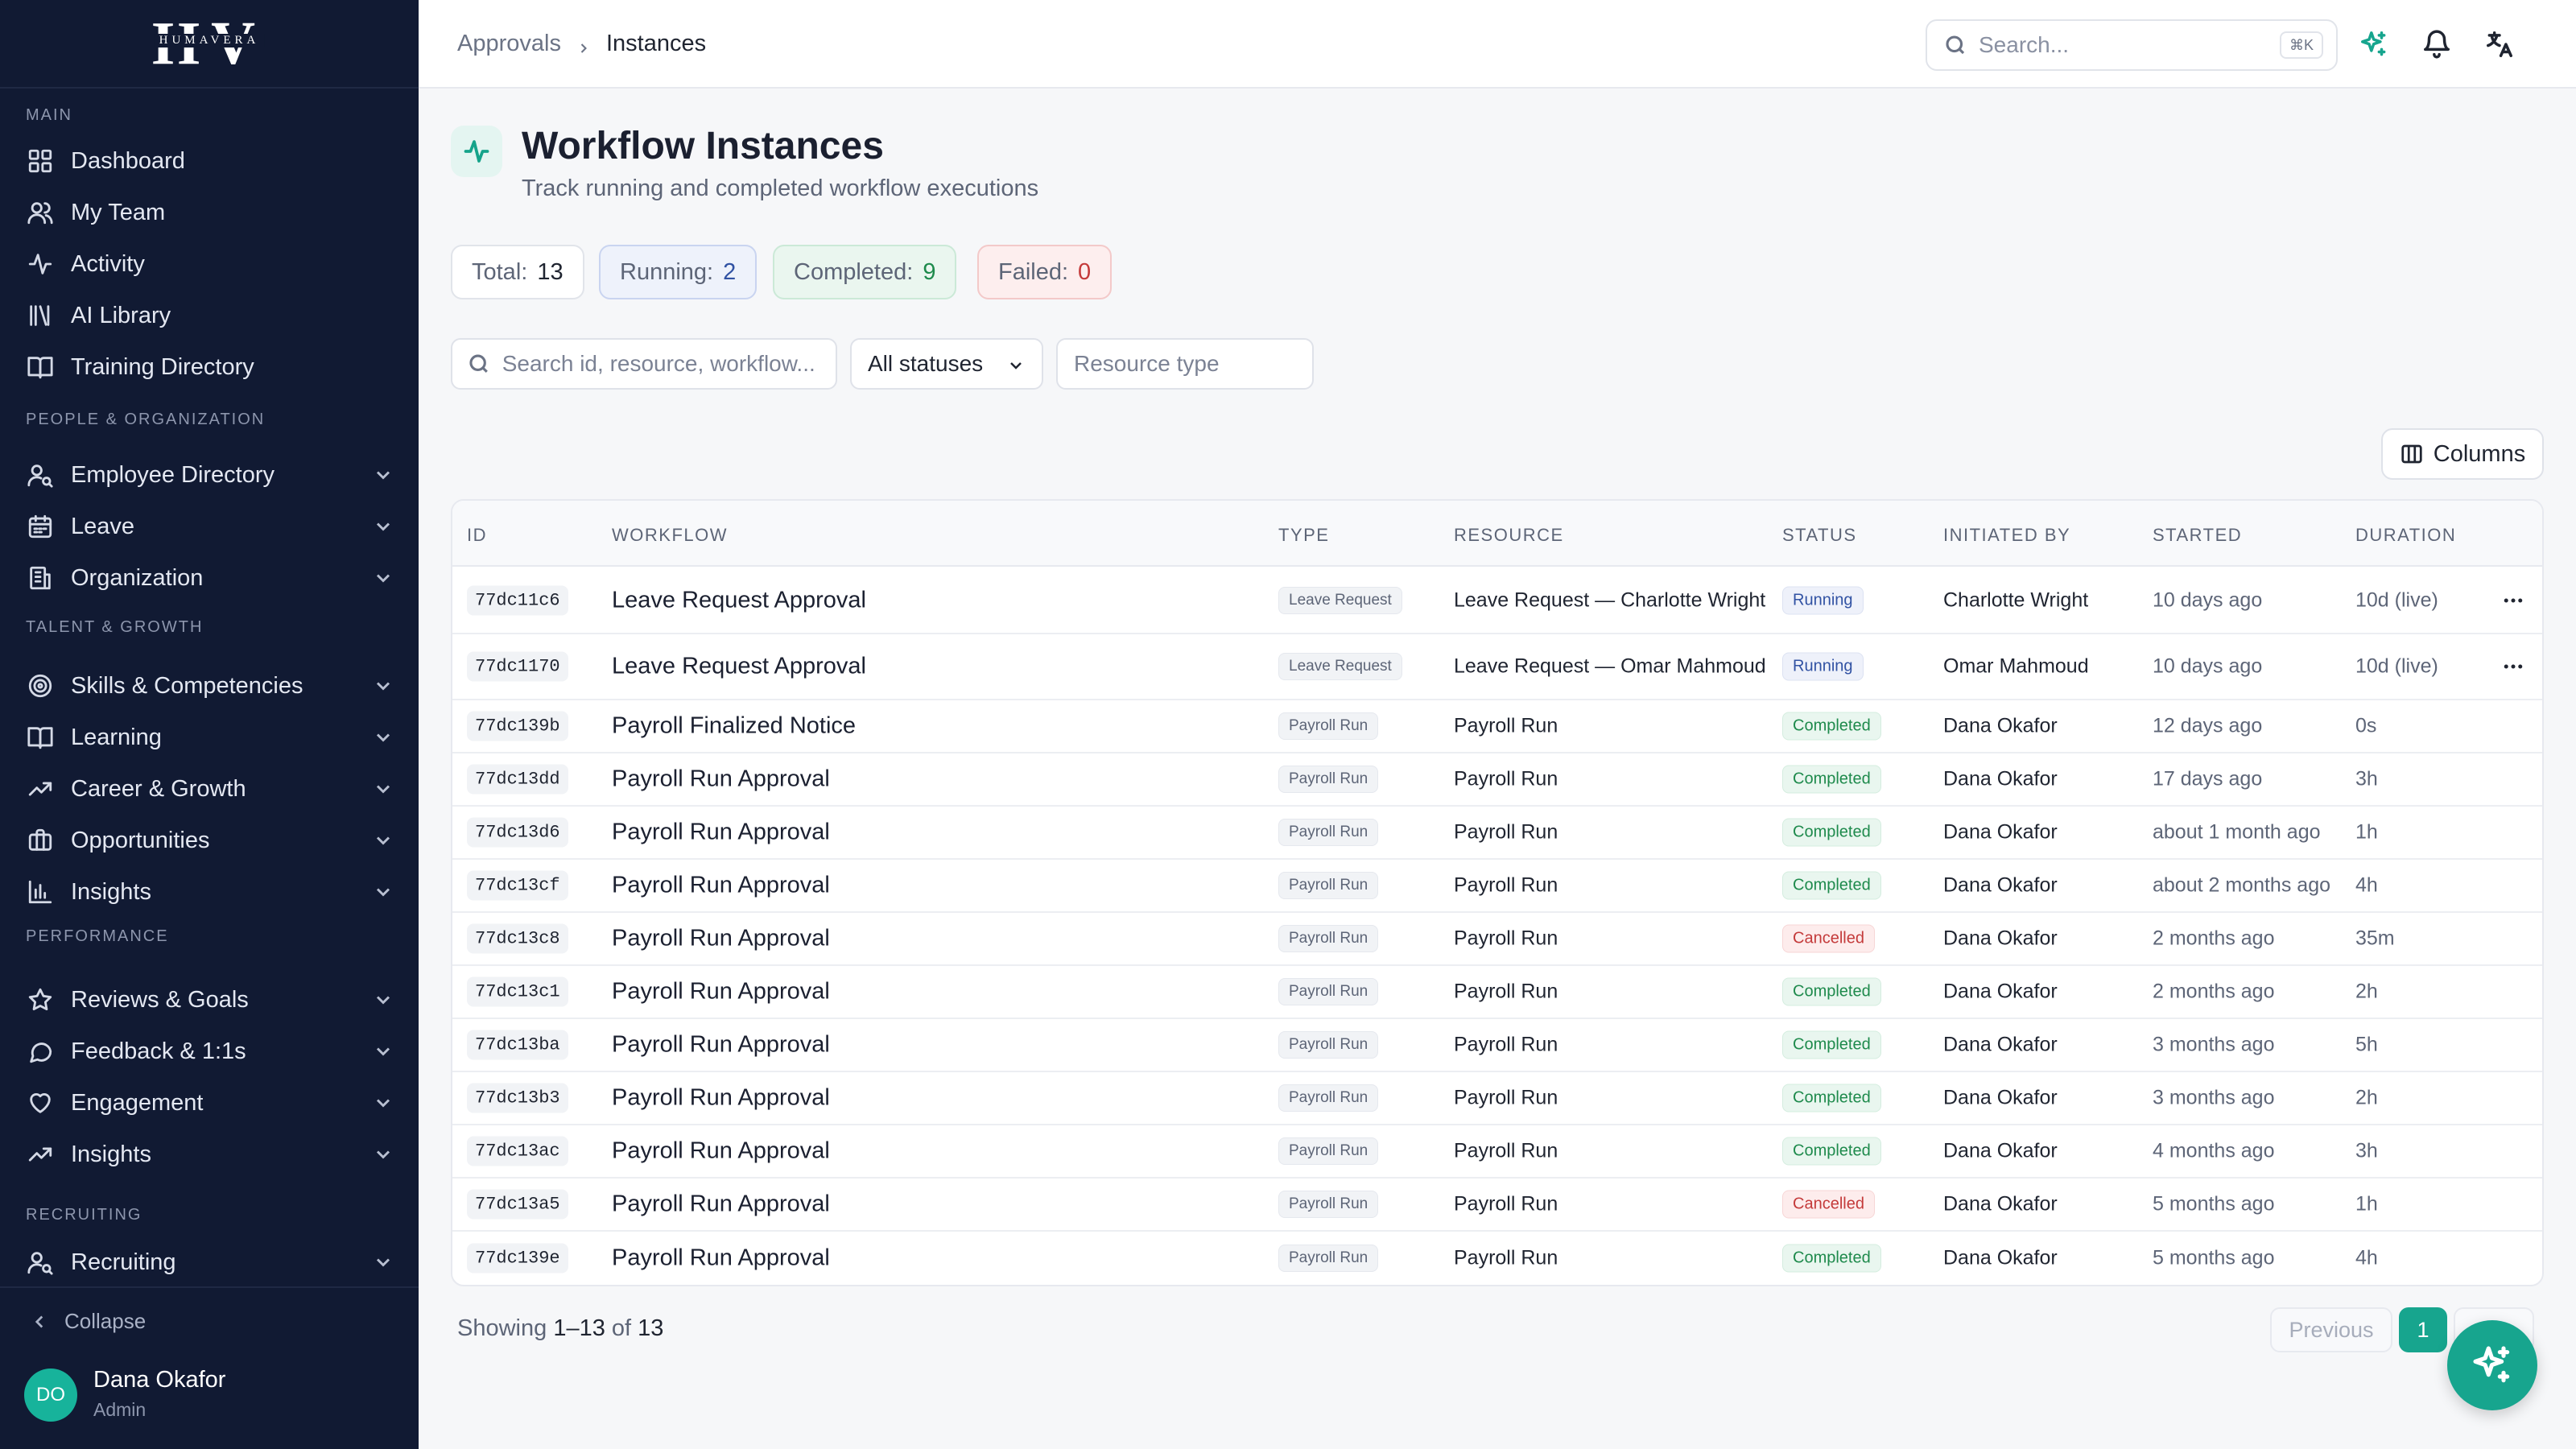  Describe the element at coordinates (734, 726) in the screenshot. I see `workflow-name: Payroll Finalized Notice` at that location.